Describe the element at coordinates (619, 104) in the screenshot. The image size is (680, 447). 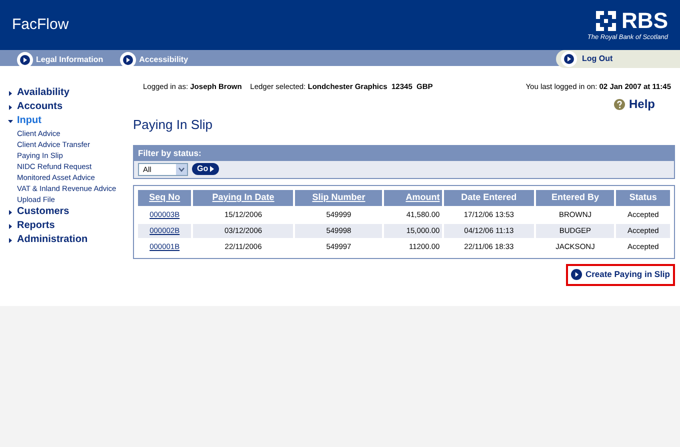
I see `help-icon` at that location.